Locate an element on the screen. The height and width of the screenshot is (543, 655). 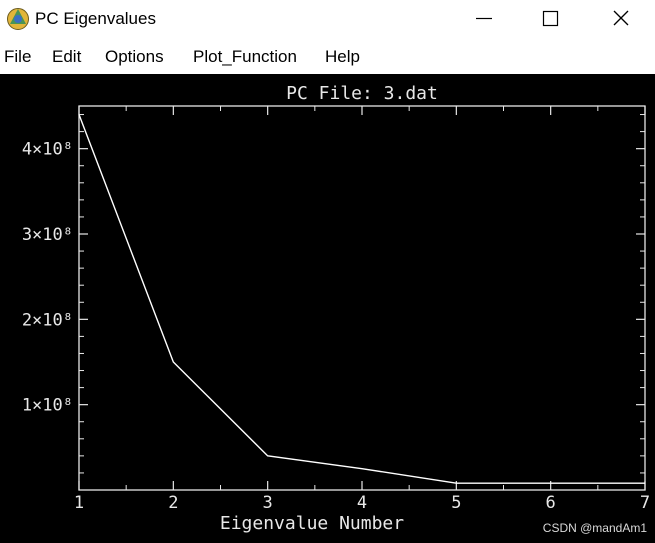
watermark: CSDN @mandAm1 is located at coordinates (594, 528).